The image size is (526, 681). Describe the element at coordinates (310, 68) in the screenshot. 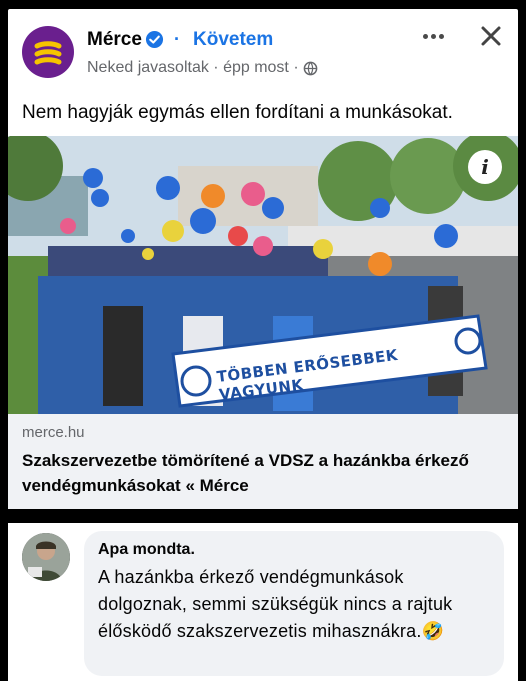

I see `globe-icon` at that location.